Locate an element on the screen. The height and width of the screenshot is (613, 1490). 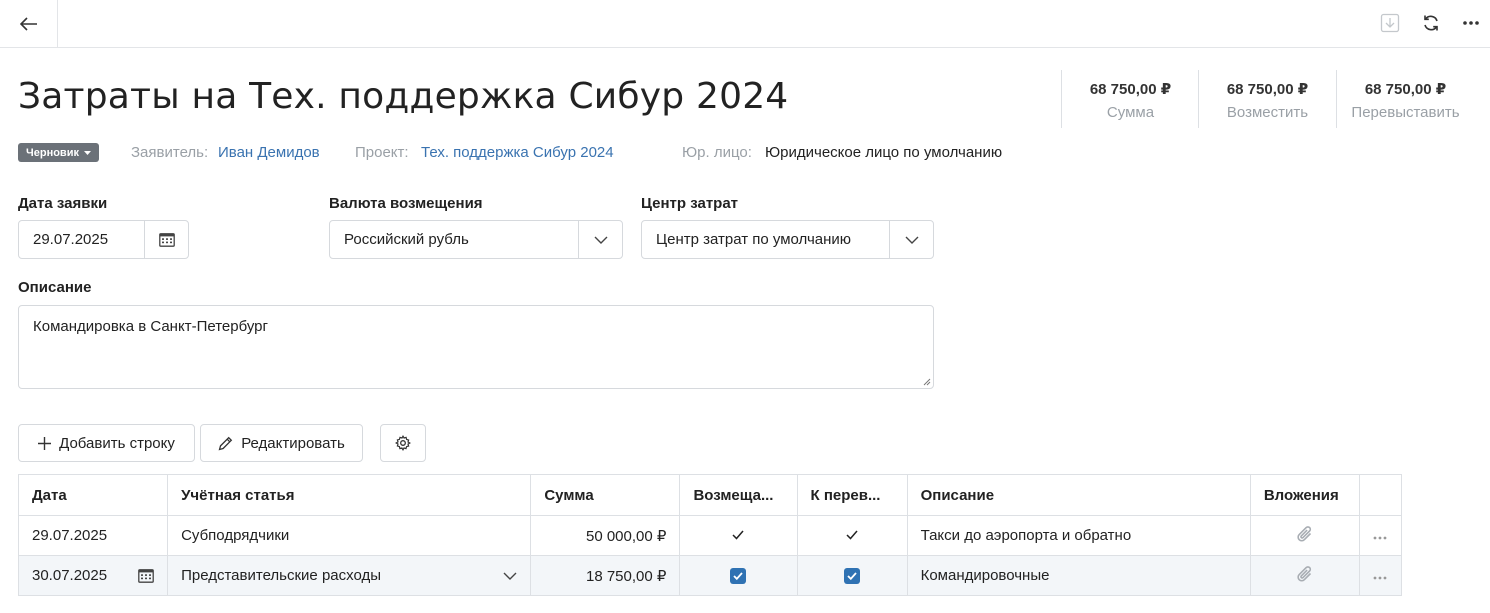
applicant-label: Заявитель: is located at coordinates (170, 152).